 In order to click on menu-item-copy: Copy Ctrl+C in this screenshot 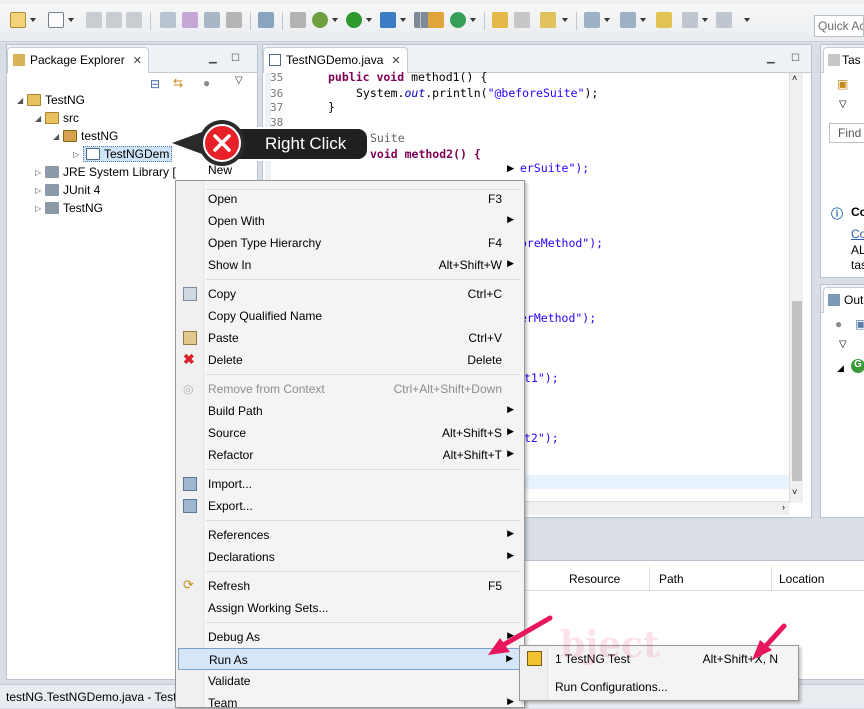, I will do `click(350, 294)`.